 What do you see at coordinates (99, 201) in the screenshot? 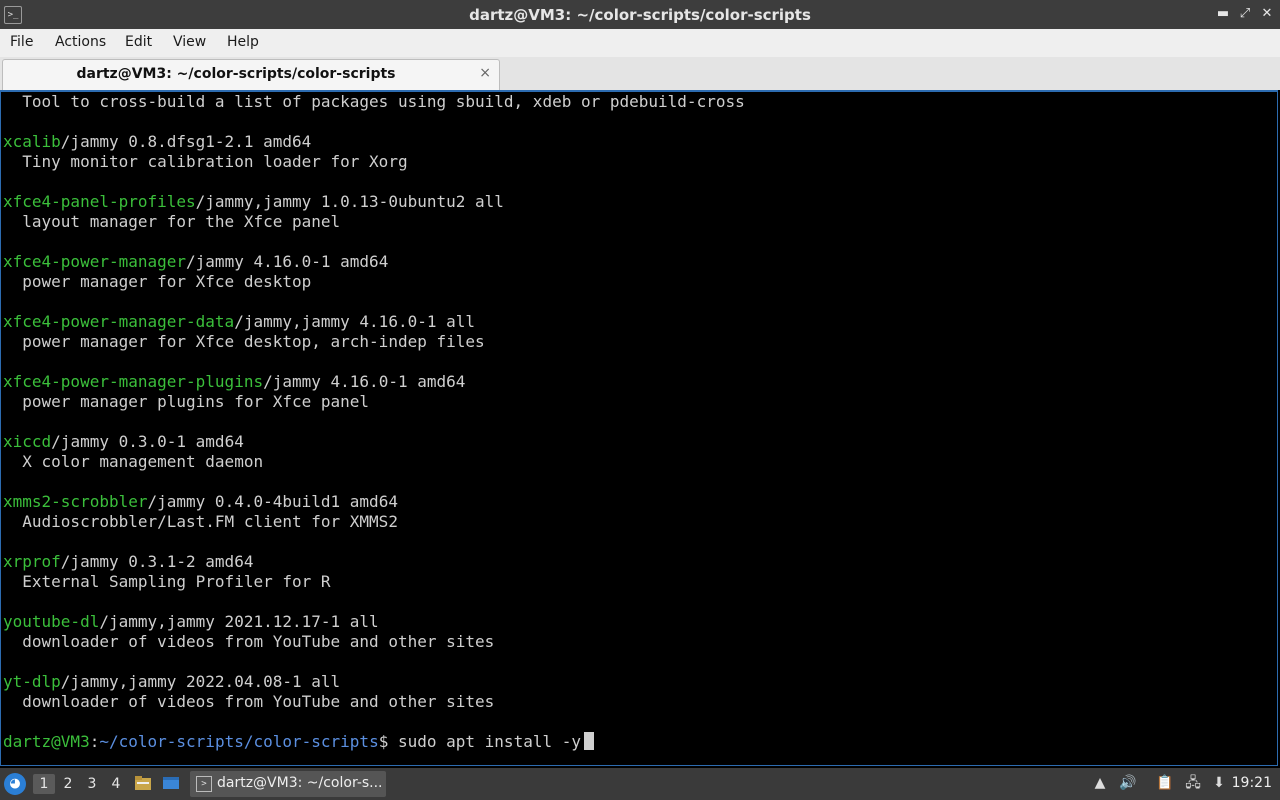
I see `package-name: xfce4-panel-profiles` at bounding box center [99, 201].